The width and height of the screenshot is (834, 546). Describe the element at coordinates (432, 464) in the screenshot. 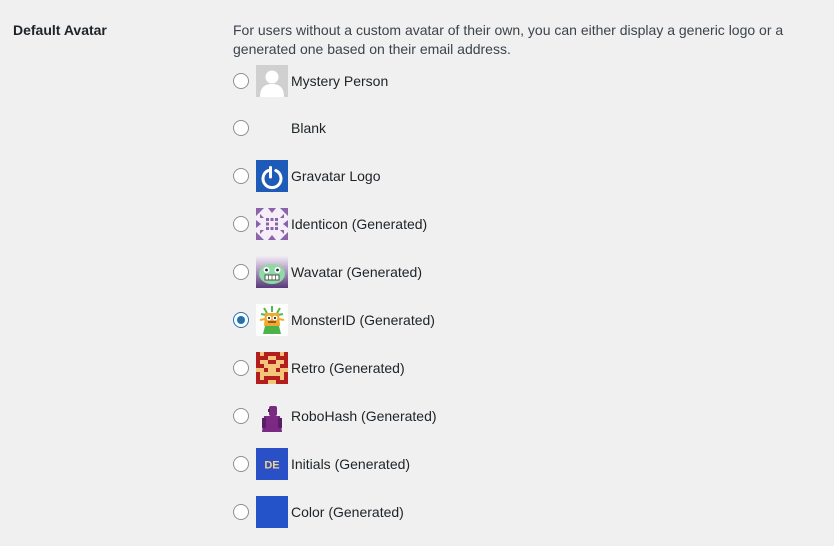

I see `option-initials: DE Initials (Generated)` at that location.